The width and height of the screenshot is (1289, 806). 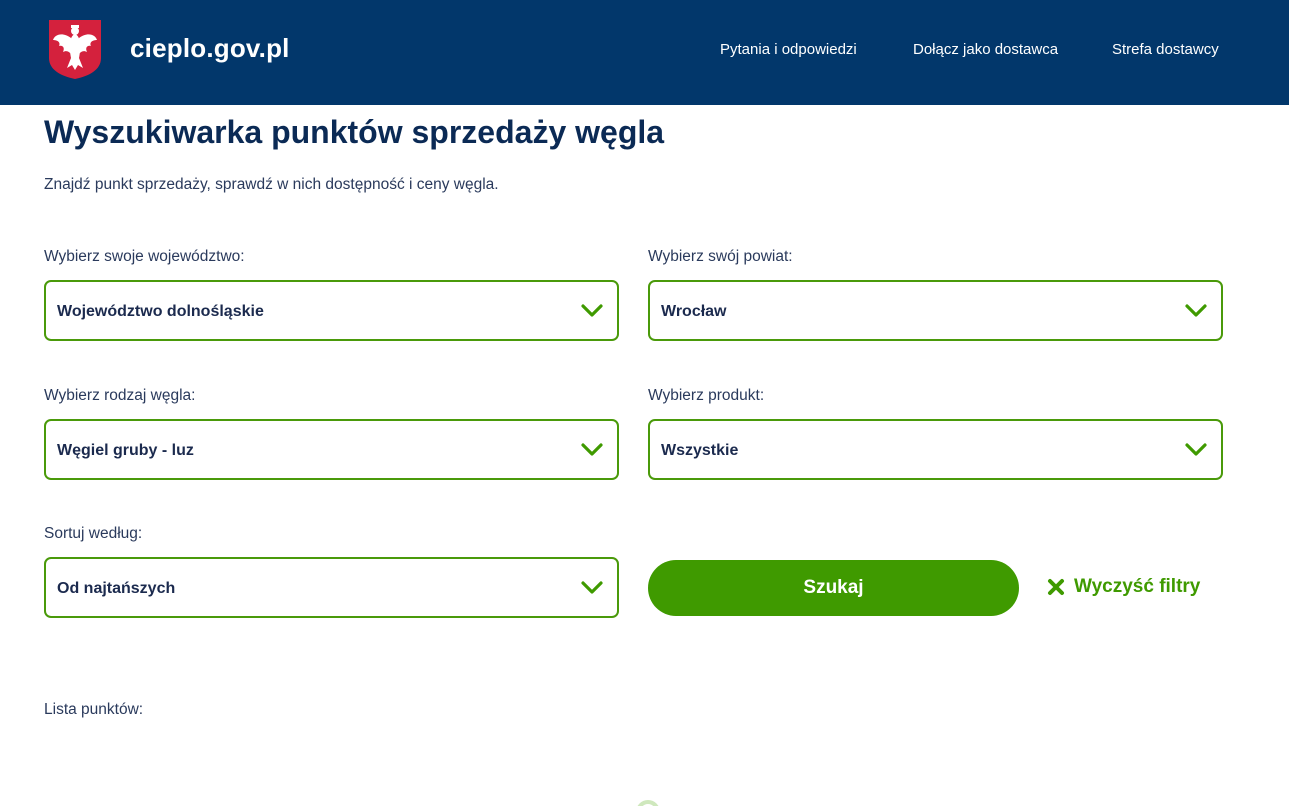 I want to click on county-select: Wrocław, so click(x=935, y=310).